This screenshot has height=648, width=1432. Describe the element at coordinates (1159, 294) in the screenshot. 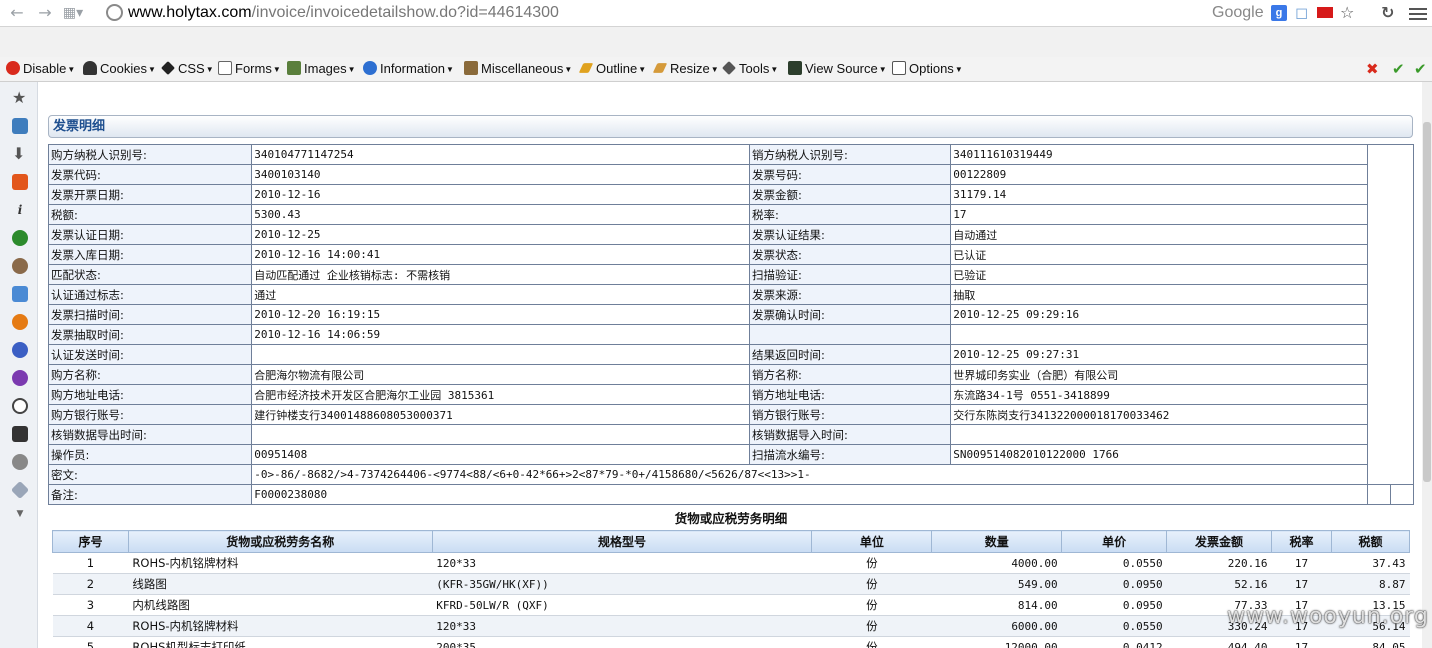

I see `detail-value: 抽取` at that location.